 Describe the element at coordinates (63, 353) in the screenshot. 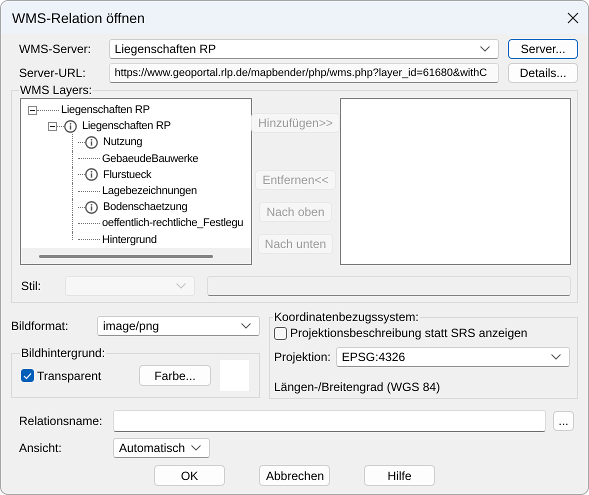

I see `group-title: Bildhintergrund:` at that location.